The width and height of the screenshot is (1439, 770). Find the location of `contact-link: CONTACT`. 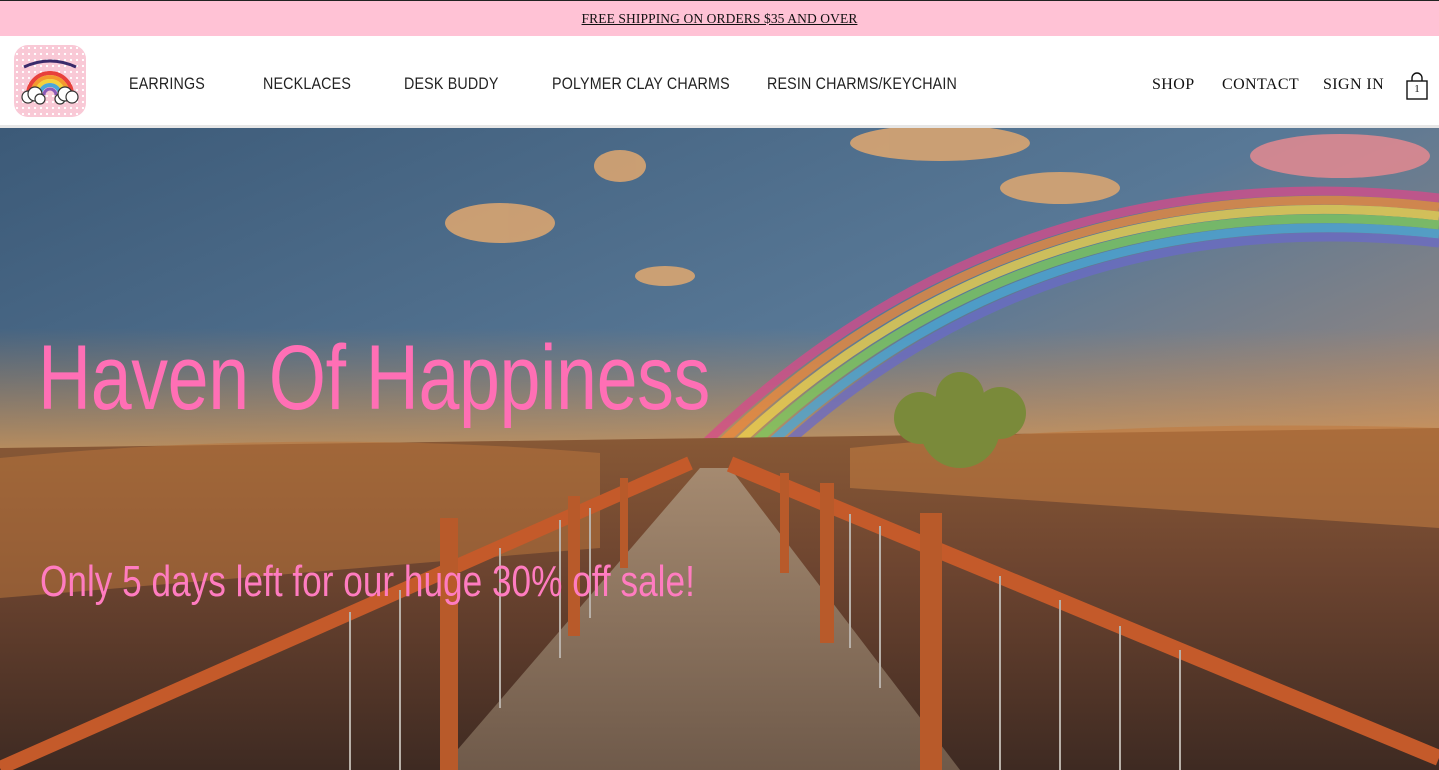

contact-link: CONTACT is located at coordinates (1260, 85).